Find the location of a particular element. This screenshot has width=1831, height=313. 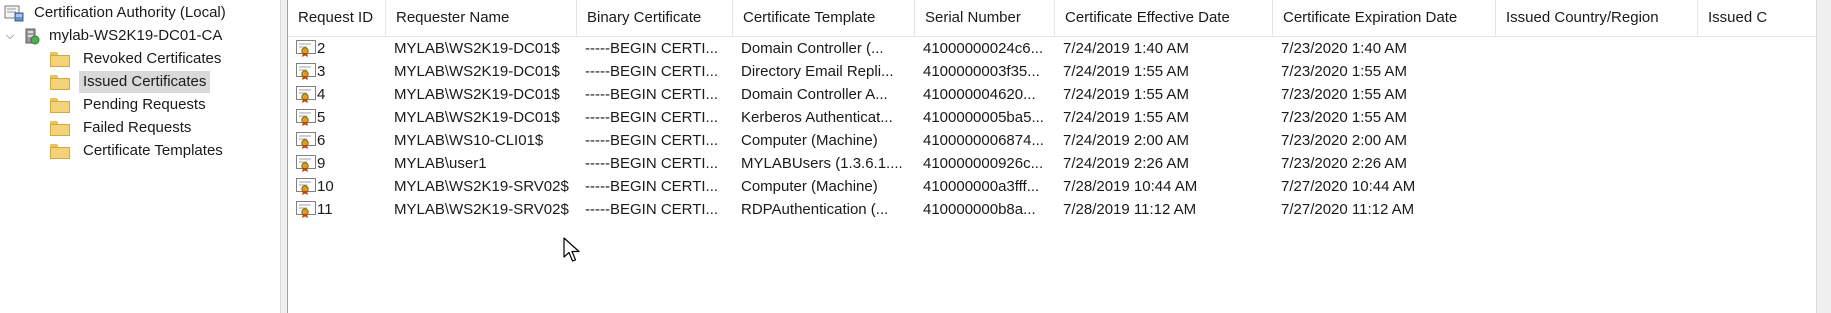

column-header-issued-country-region: Issued Country/Region is located at coordinates (1597, 18).